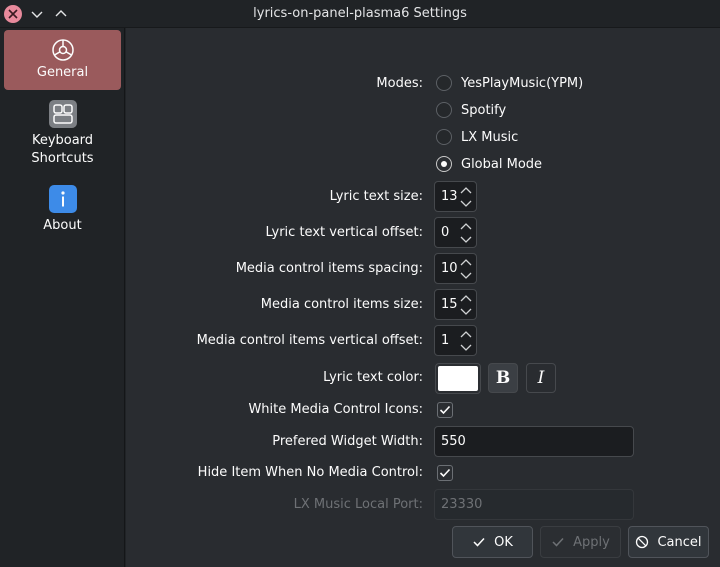 Image resolution: width=720 pixels, height=567 pixels. I want to click on lyric-text-vertical-offset-label: Lyric text vertical offset:, so click(344, 232).